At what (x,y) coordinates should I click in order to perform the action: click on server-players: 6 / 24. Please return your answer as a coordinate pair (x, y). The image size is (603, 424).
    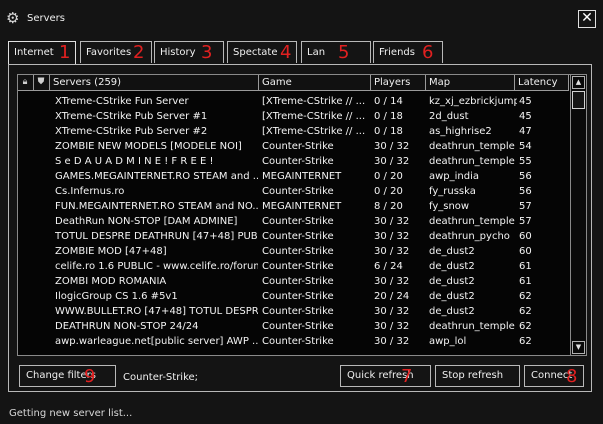
    Looking at the image, I should click on (388, 266).